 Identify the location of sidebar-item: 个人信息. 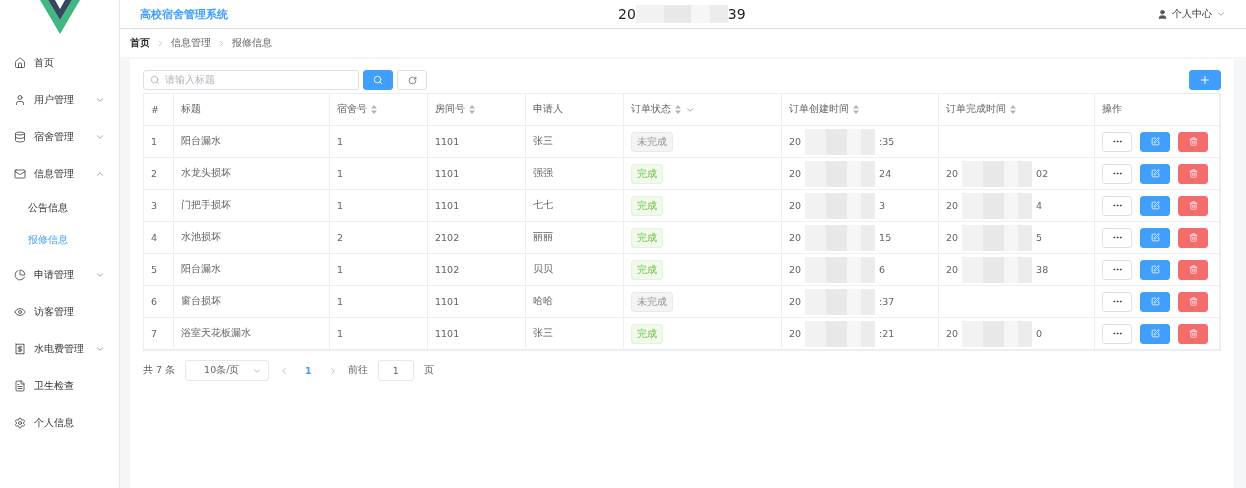
(59, 422).